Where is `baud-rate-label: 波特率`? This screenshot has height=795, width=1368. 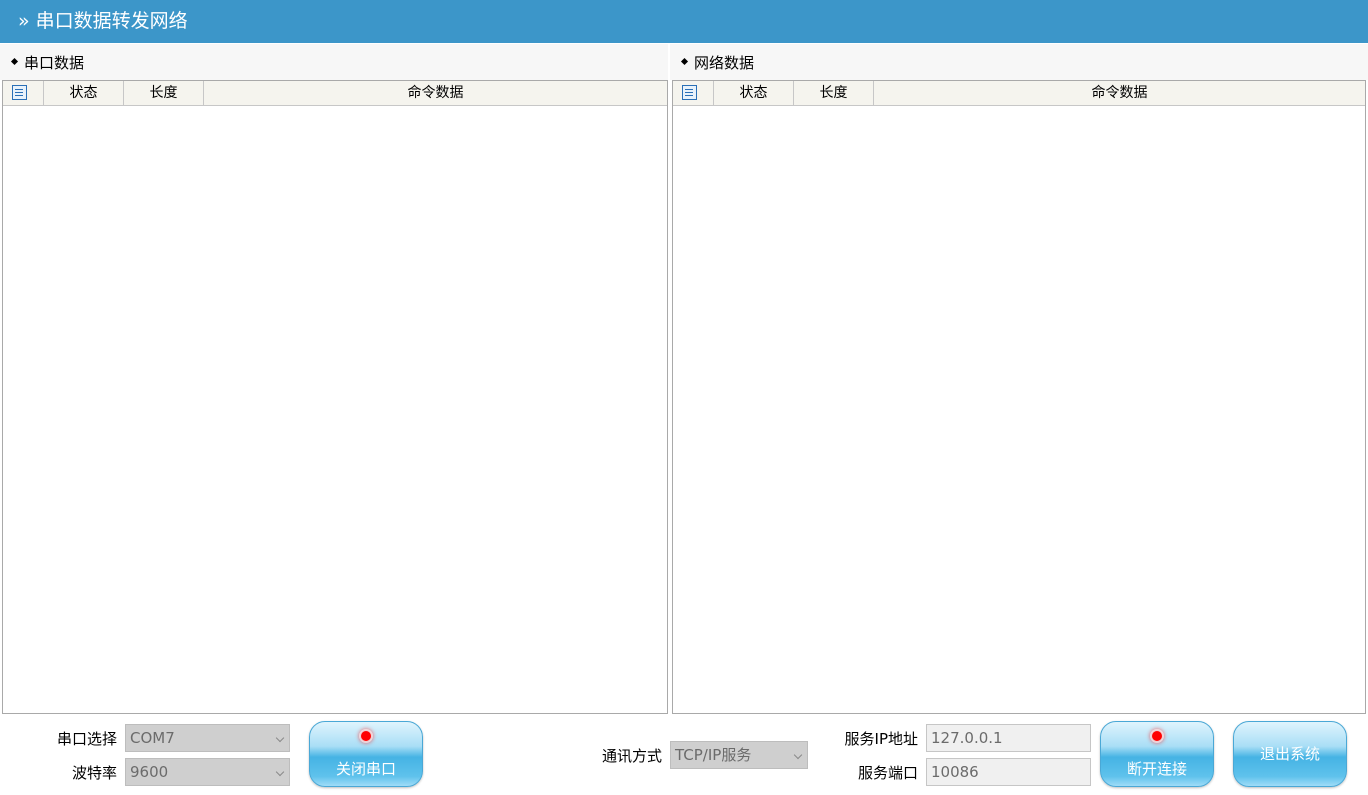 baud-rate-label: 波特率 is located at coordinates (94, 773).